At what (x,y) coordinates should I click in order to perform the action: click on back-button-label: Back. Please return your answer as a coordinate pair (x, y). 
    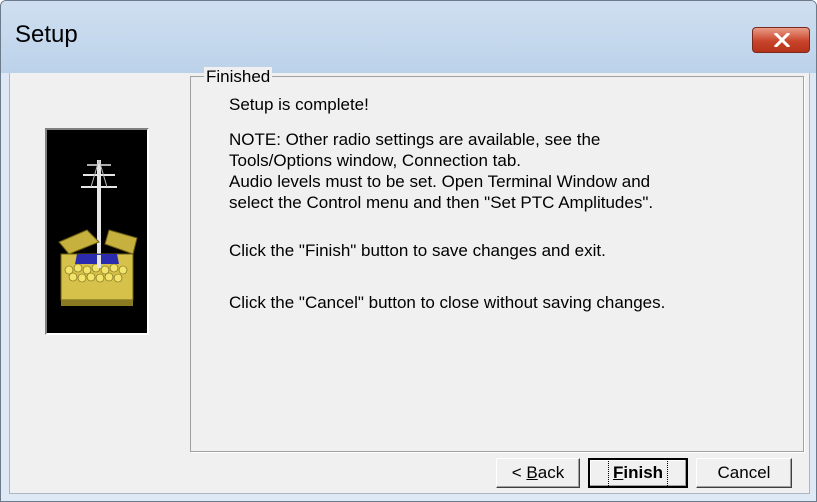
    Looking at the image, I should click on (545, 472).